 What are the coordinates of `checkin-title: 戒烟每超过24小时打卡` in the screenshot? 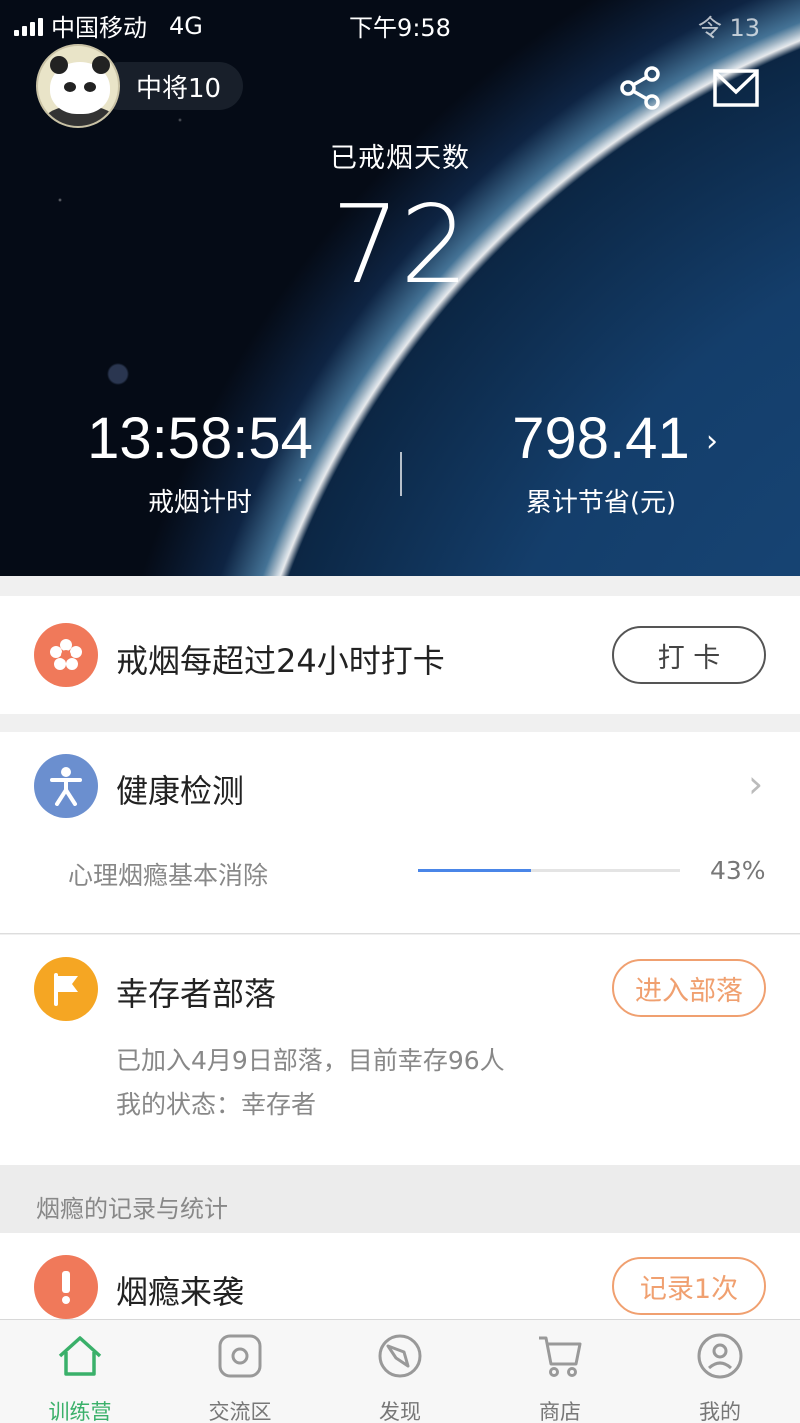 It's located at (280, 661).